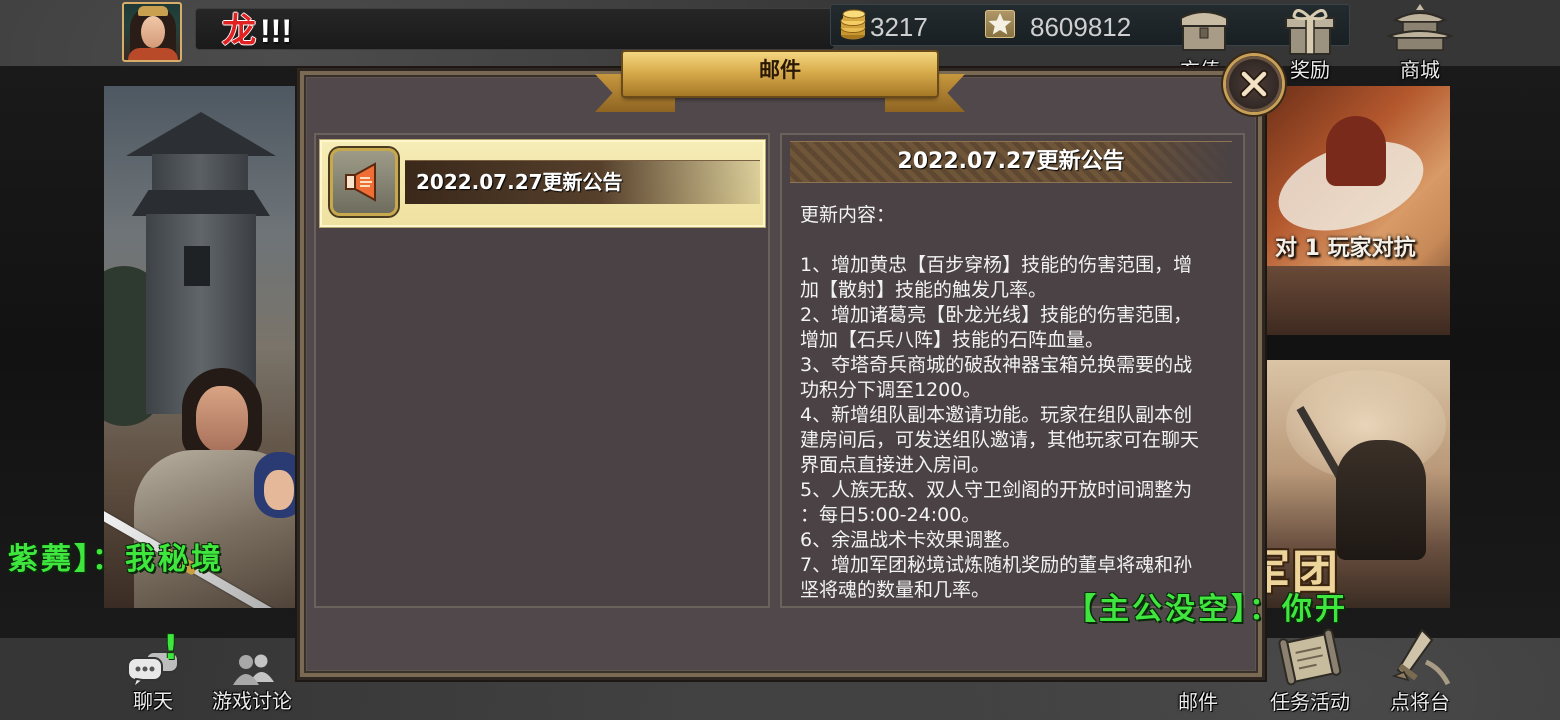 This screenshot has height=720, width=1560. Describe the element at coordinates (853, 24) in the screenshot. I see `gold-coins-icon` at that location.